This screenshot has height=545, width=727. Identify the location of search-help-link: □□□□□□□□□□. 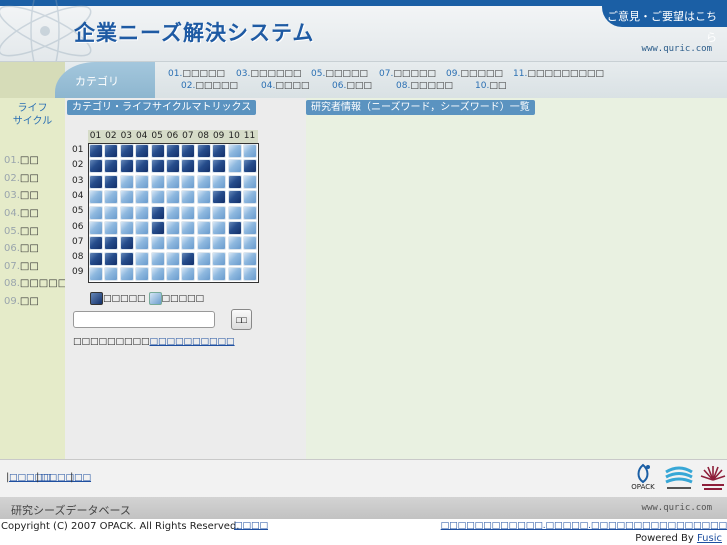
(192, 342).